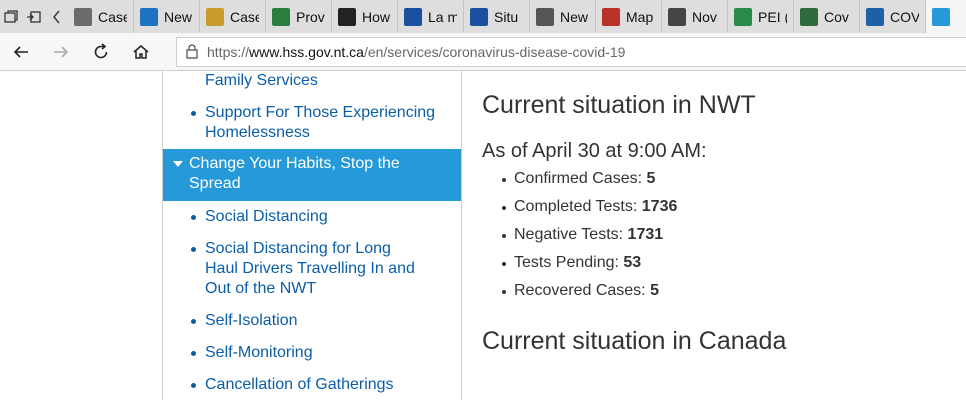  Describe the element at coordinates (611, 16) in the screenshot. I see `map-pin-icon` at that location.